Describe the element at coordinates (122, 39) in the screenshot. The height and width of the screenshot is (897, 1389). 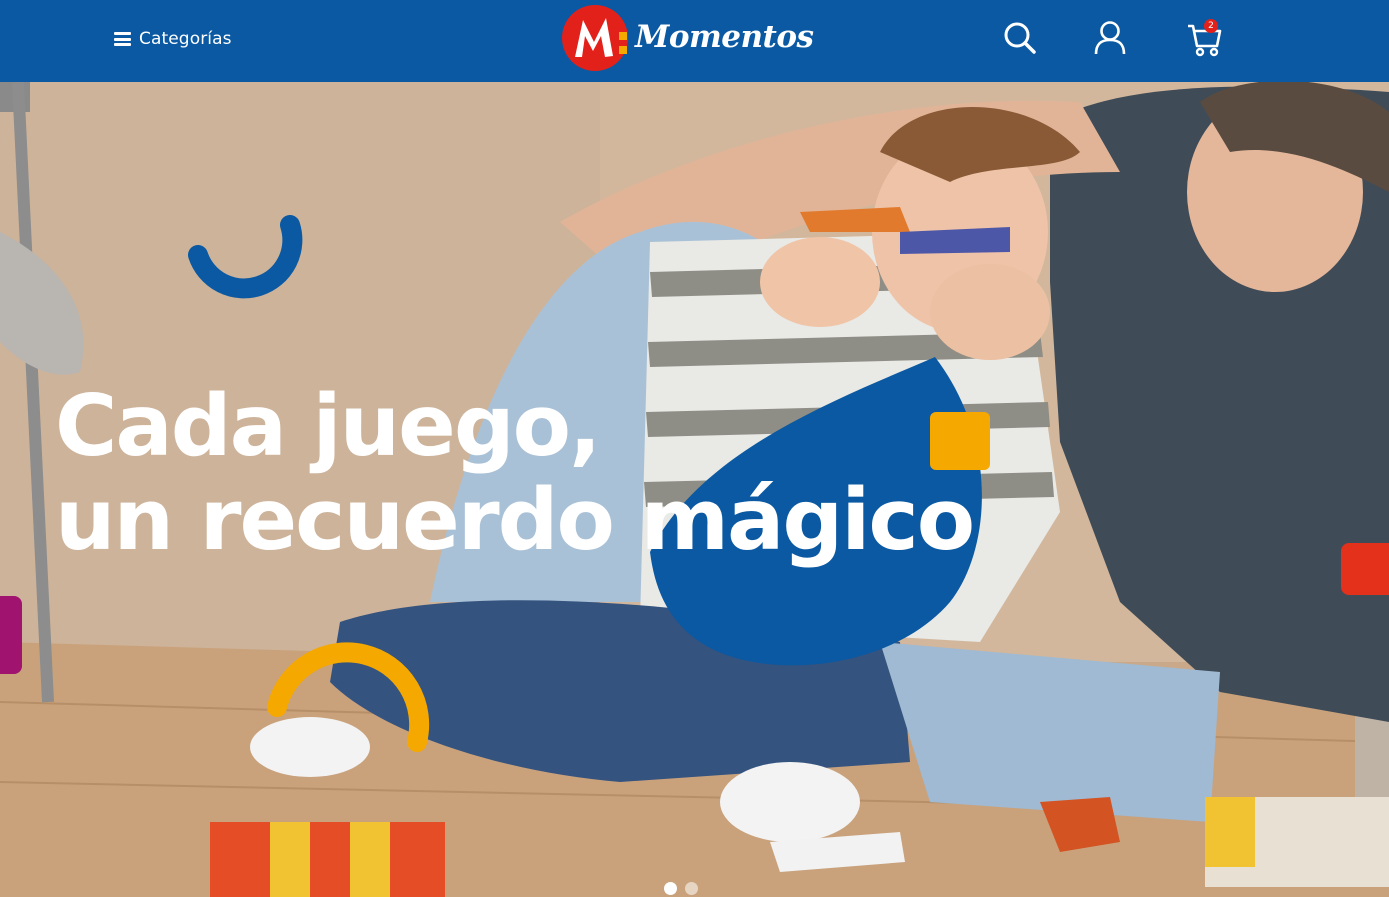
I see `menu-icon` at that location.